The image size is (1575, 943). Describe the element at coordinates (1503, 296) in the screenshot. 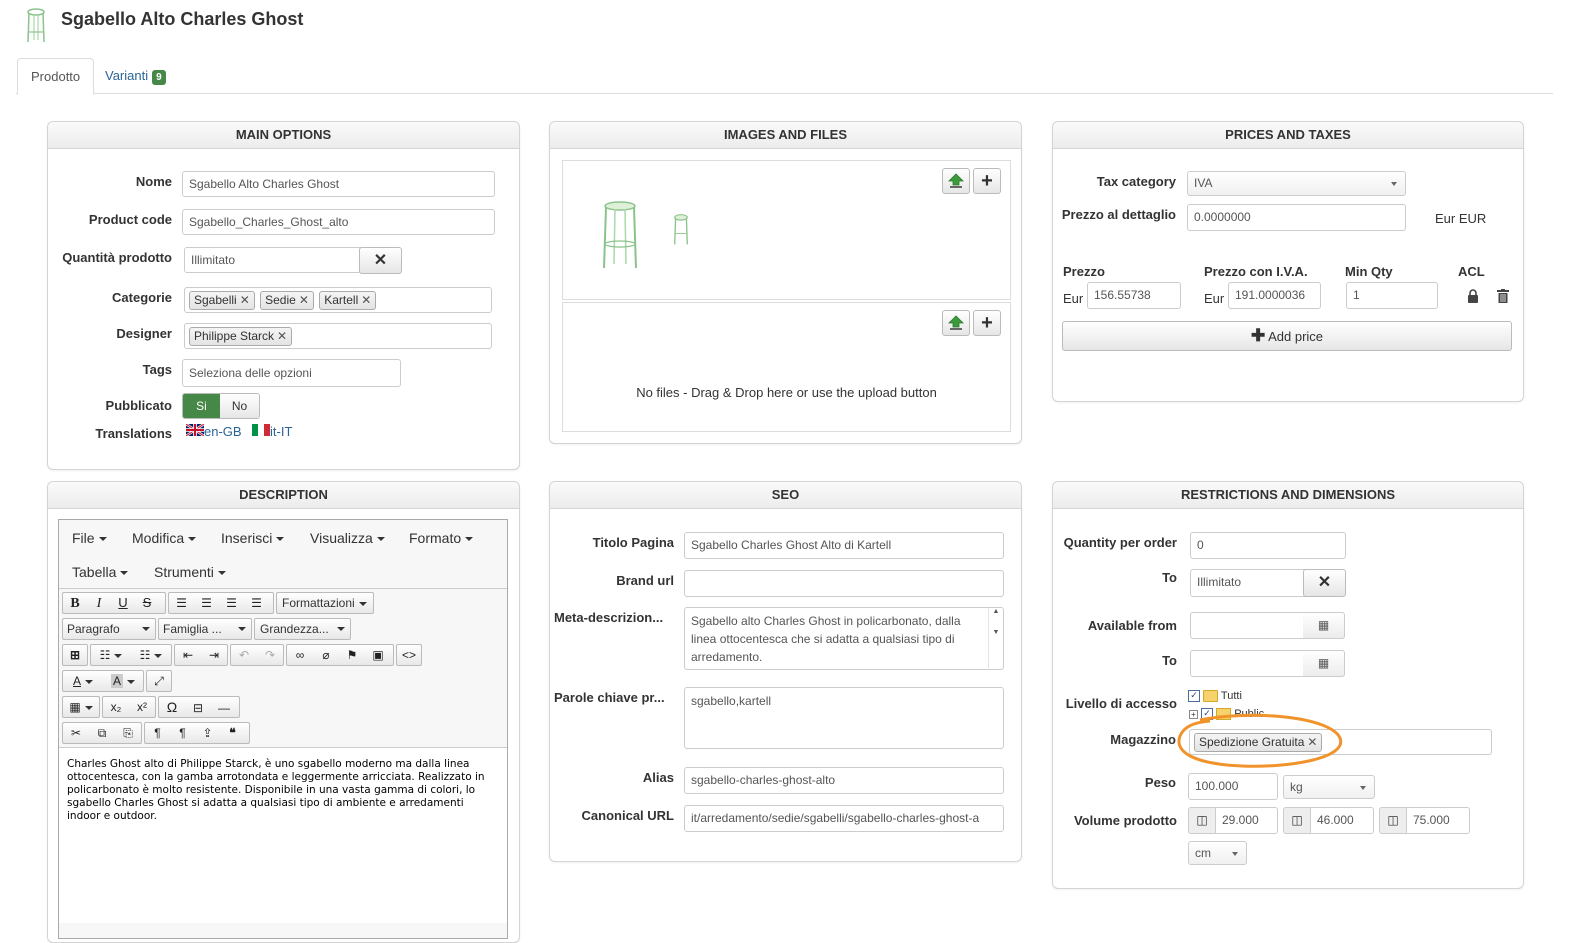

I see `trash-icon` at that location.